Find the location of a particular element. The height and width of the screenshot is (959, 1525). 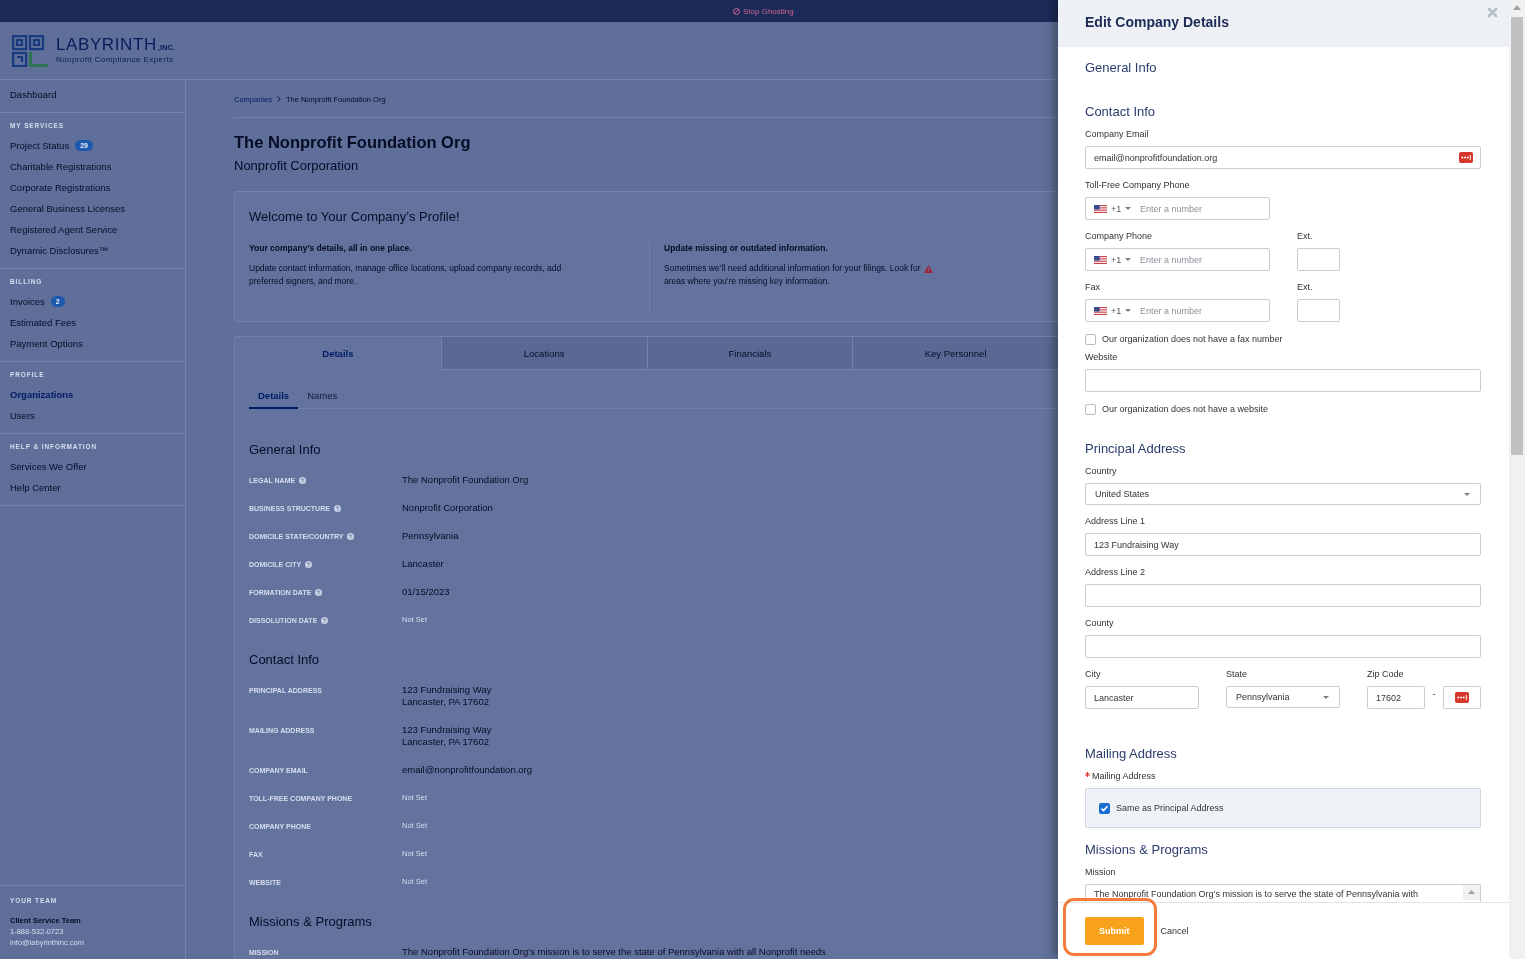

subtab: Names is located at coordinates (322, 396).